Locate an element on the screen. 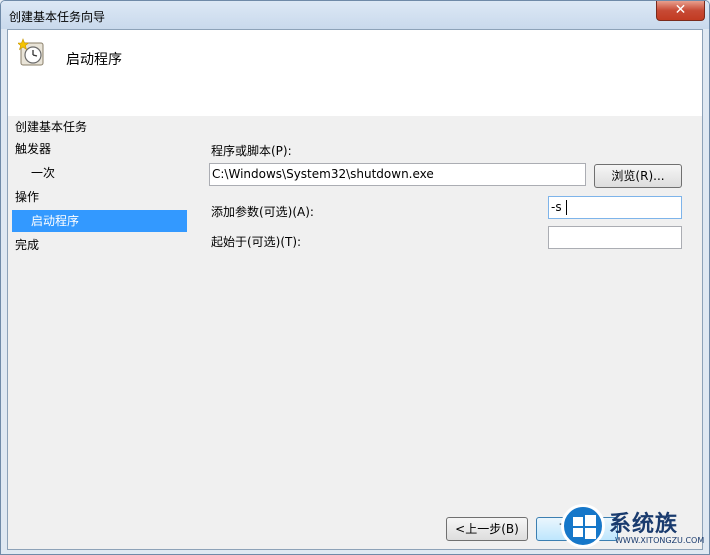 The image size is (710, 555). step-item: 完成 is located at coordinates (27, 245).